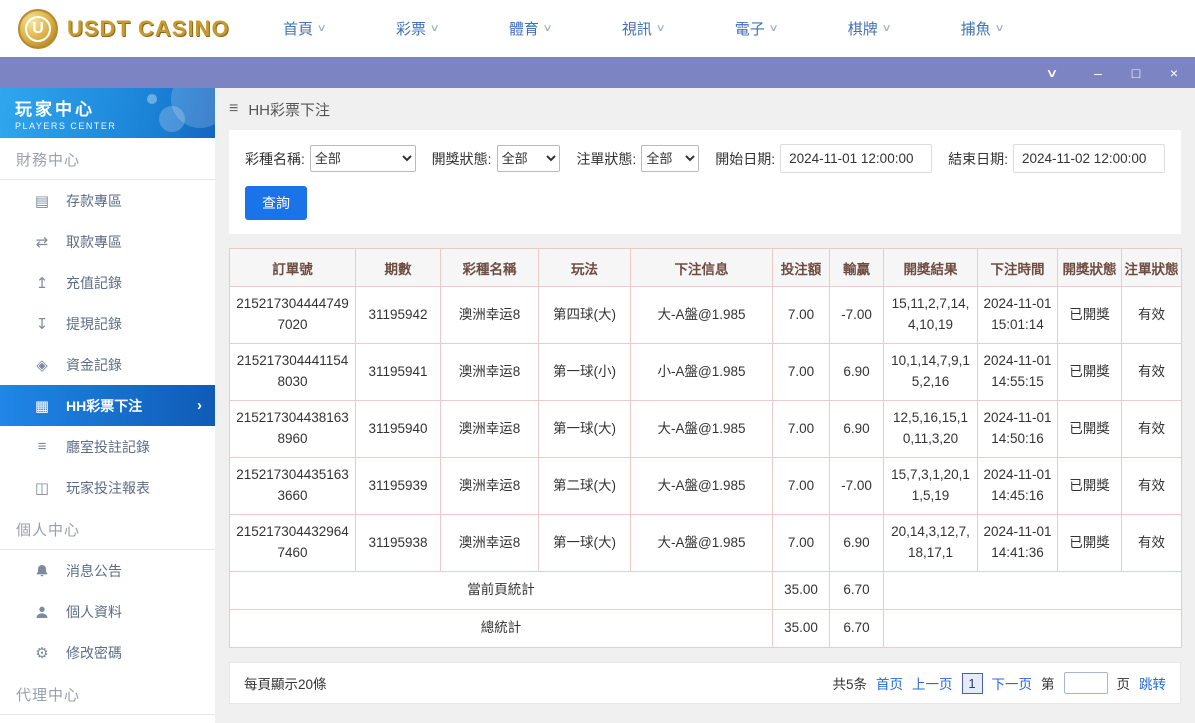 The height and width of the screenshot is (723, 1195). Describe the element at coordinates (298, 29) in the screenshot. I see `nav-label: 首頁` at that location.